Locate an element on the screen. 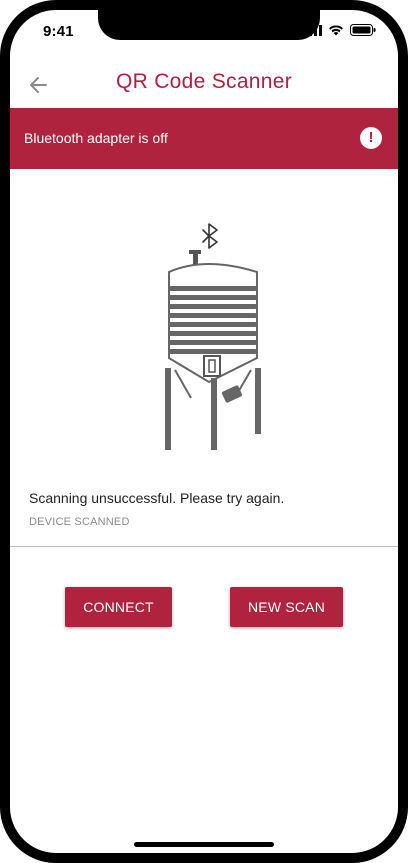 This screenshot has width=408, height=863. home-indicator is located at coordinates (204, 844).